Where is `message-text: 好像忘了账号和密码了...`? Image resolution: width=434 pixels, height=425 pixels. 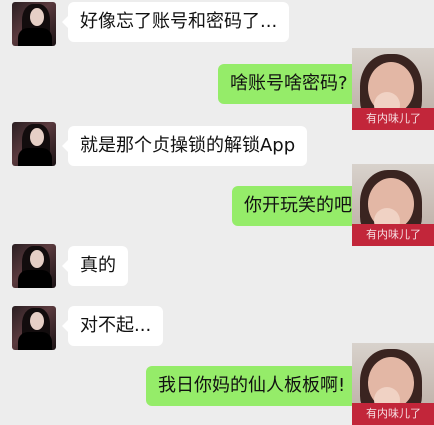
message-text: 好像忘了账号和密码了... is located at coordinates (179, 21).